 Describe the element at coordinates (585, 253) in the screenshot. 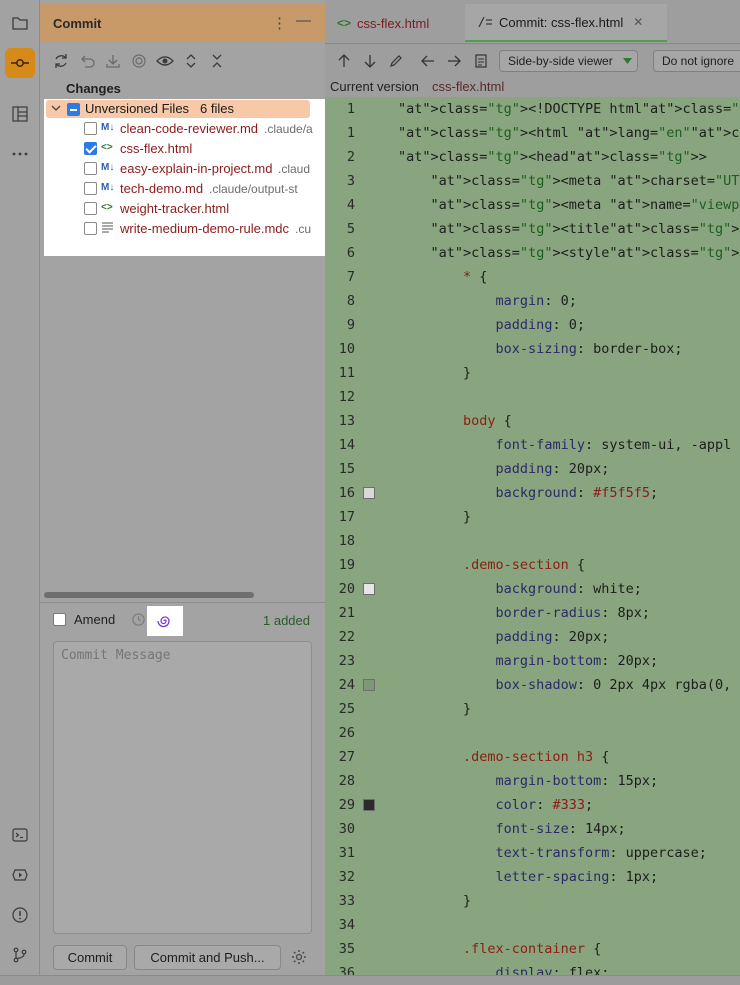

I see `code-text: "at">class="tg"><style"at">class="tg">>` at that location.